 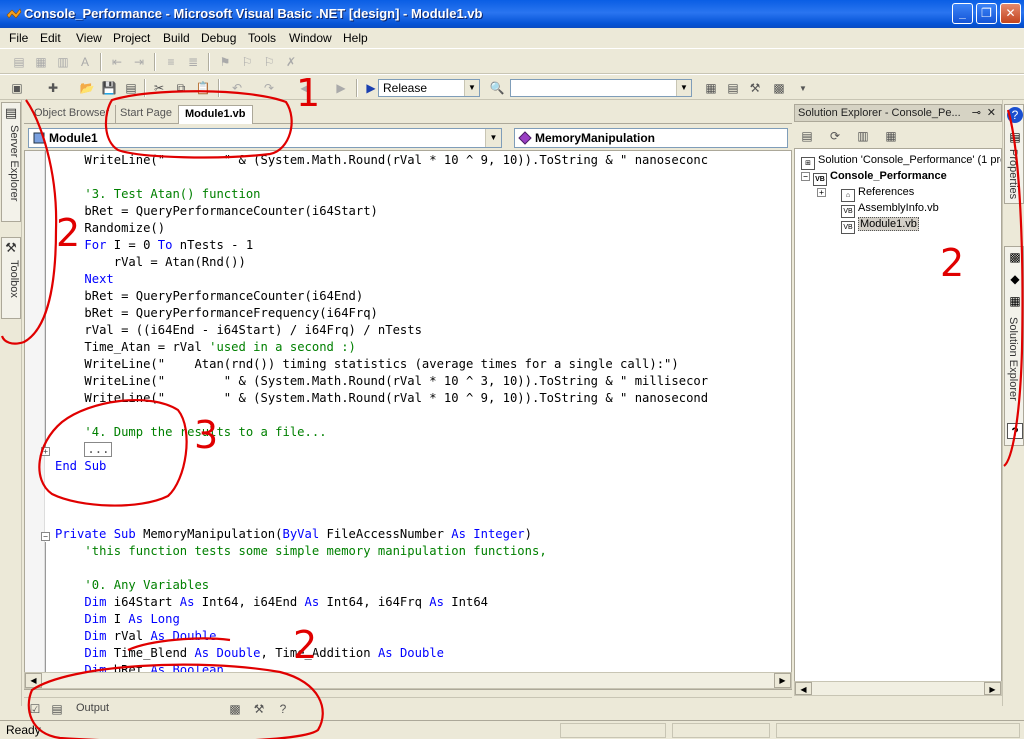 What do you see at coordinates (92, 708) in the screenshot?
I see `output-tab: Output` at bounding box center [92, 708].